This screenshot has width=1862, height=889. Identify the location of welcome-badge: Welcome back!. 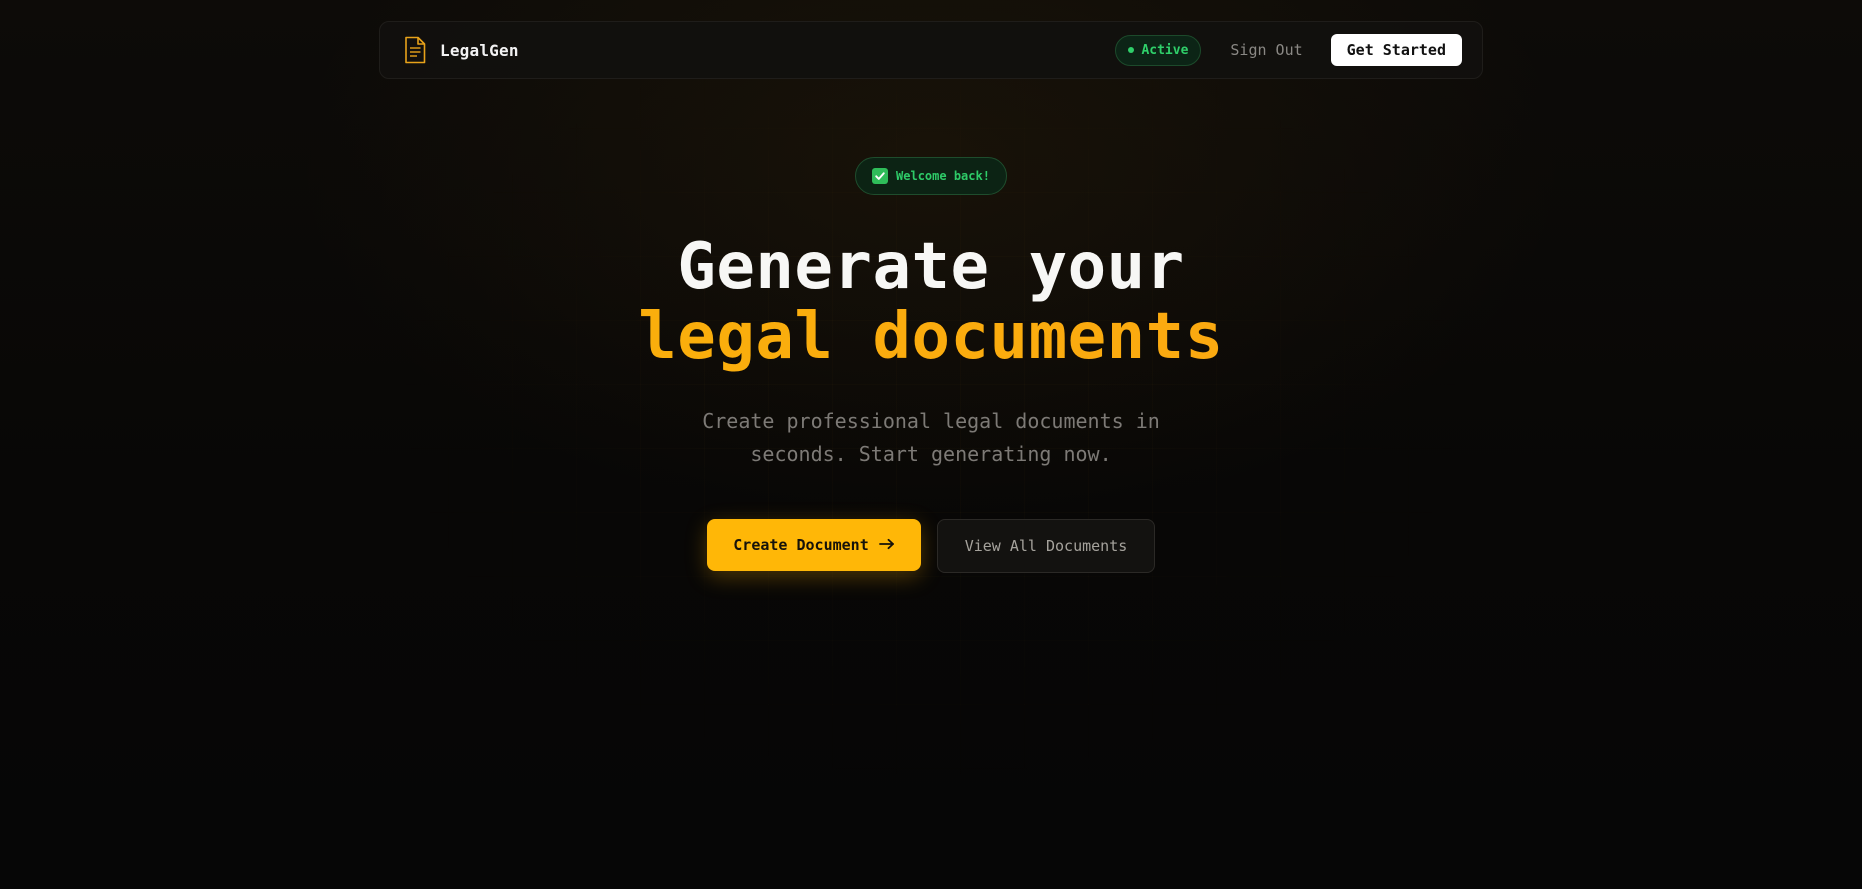
(931, 176).